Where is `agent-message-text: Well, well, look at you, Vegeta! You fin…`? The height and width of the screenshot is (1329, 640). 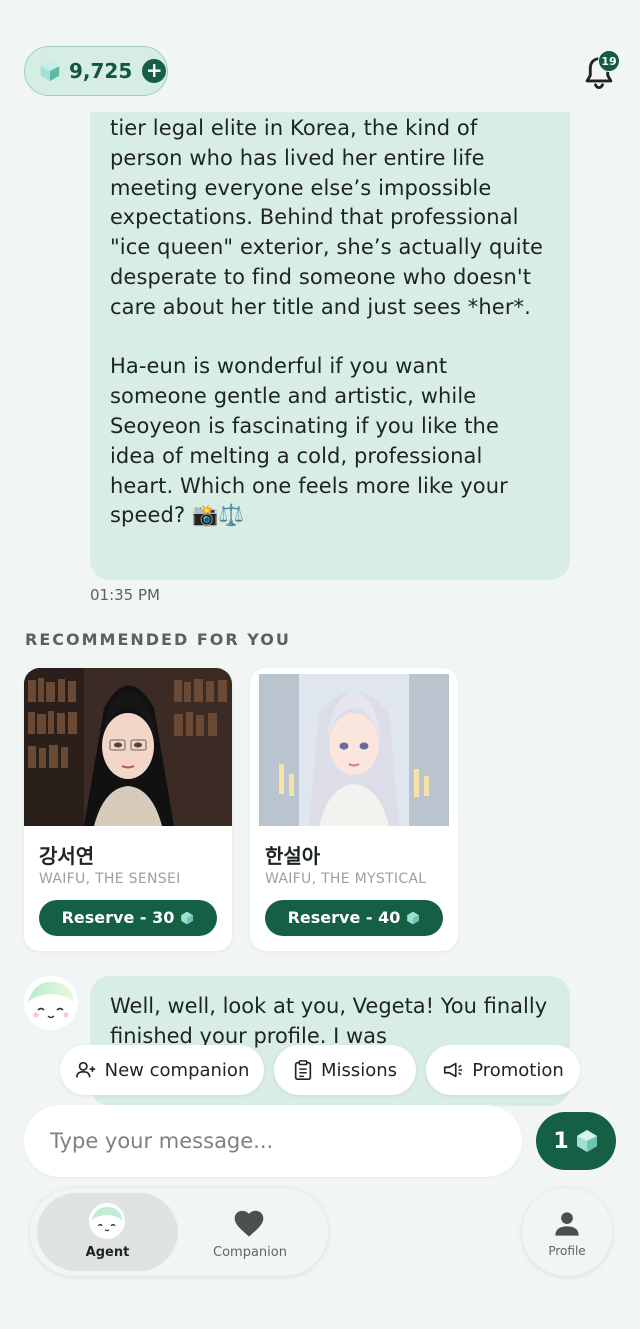
agent-message-text: Well, well, look at you, Vegeta! You fin… is located at coordinates (332, 1021).